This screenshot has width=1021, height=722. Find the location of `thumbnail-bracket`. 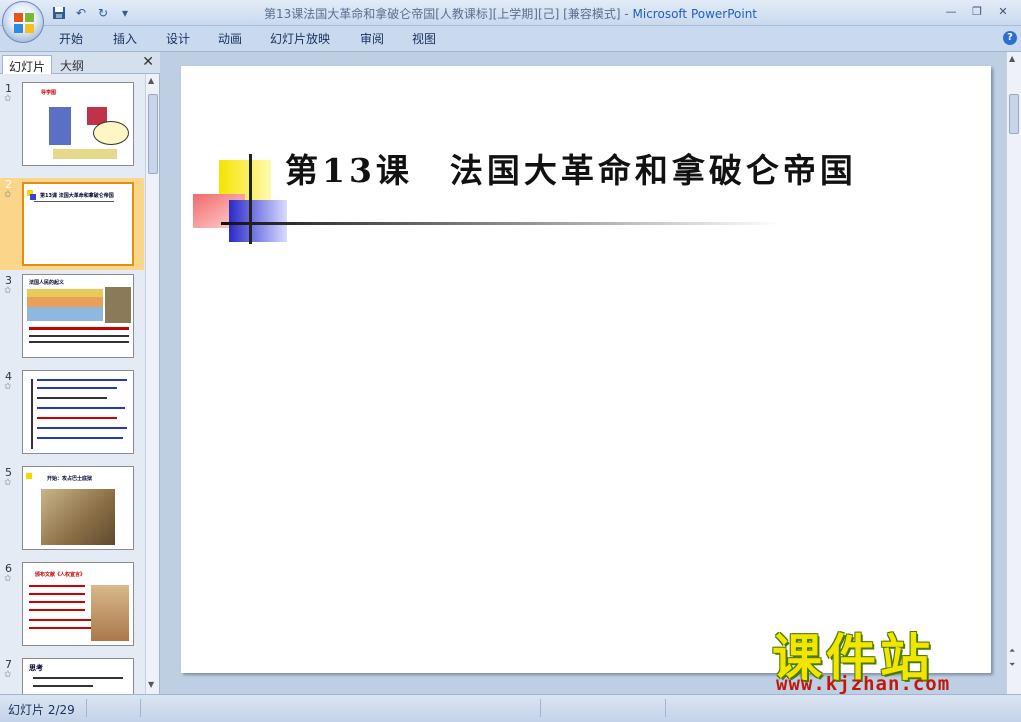

thumbnail-bracket is located at coordinates (32, 414).